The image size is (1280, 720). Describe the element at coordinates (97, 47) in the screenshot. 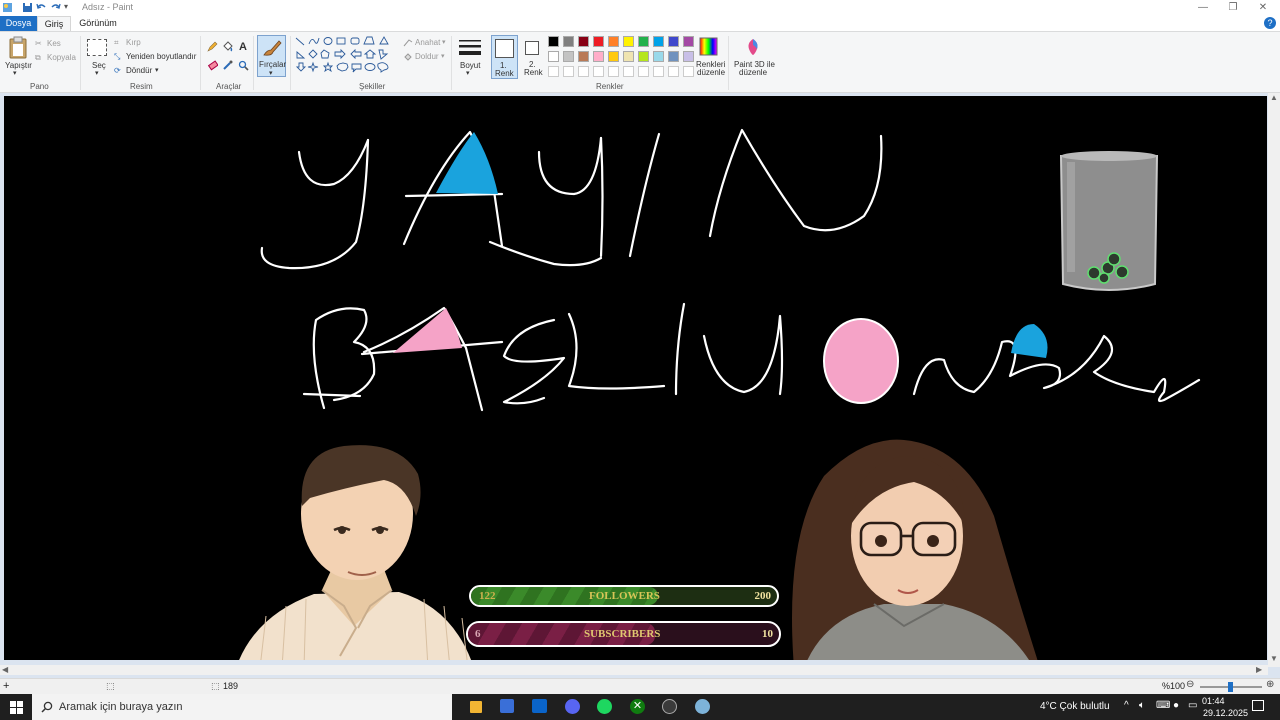

I see `select-icon` at that location.